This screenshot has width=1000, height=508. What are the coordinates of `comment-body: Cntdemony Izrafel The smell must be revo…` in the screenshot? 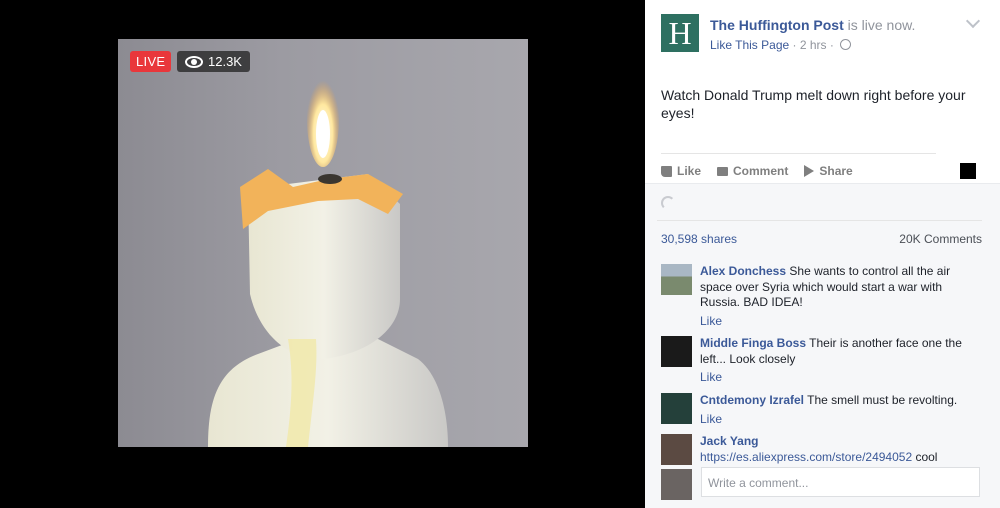 It's located at (832, 410).